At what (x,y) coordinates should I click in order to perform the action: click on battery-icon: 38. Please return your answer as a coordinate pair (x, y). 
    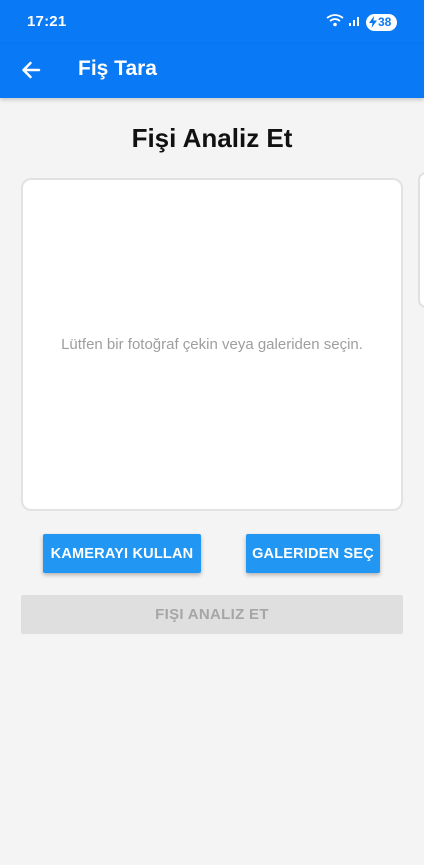
    Looking at the image, I should click on (381, 22).